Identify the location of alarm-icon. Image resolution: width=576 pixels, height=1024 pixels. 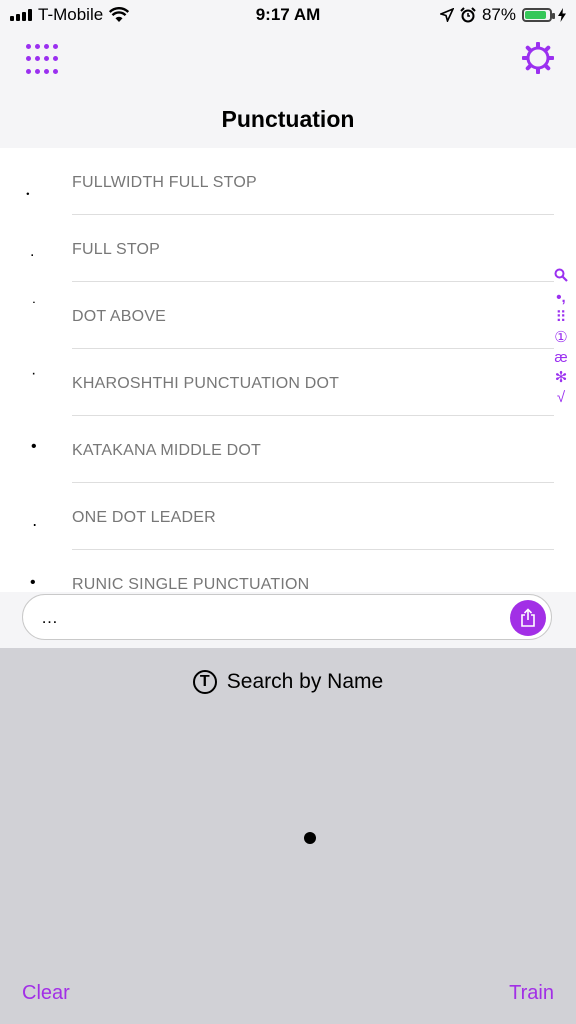
(468, 15).